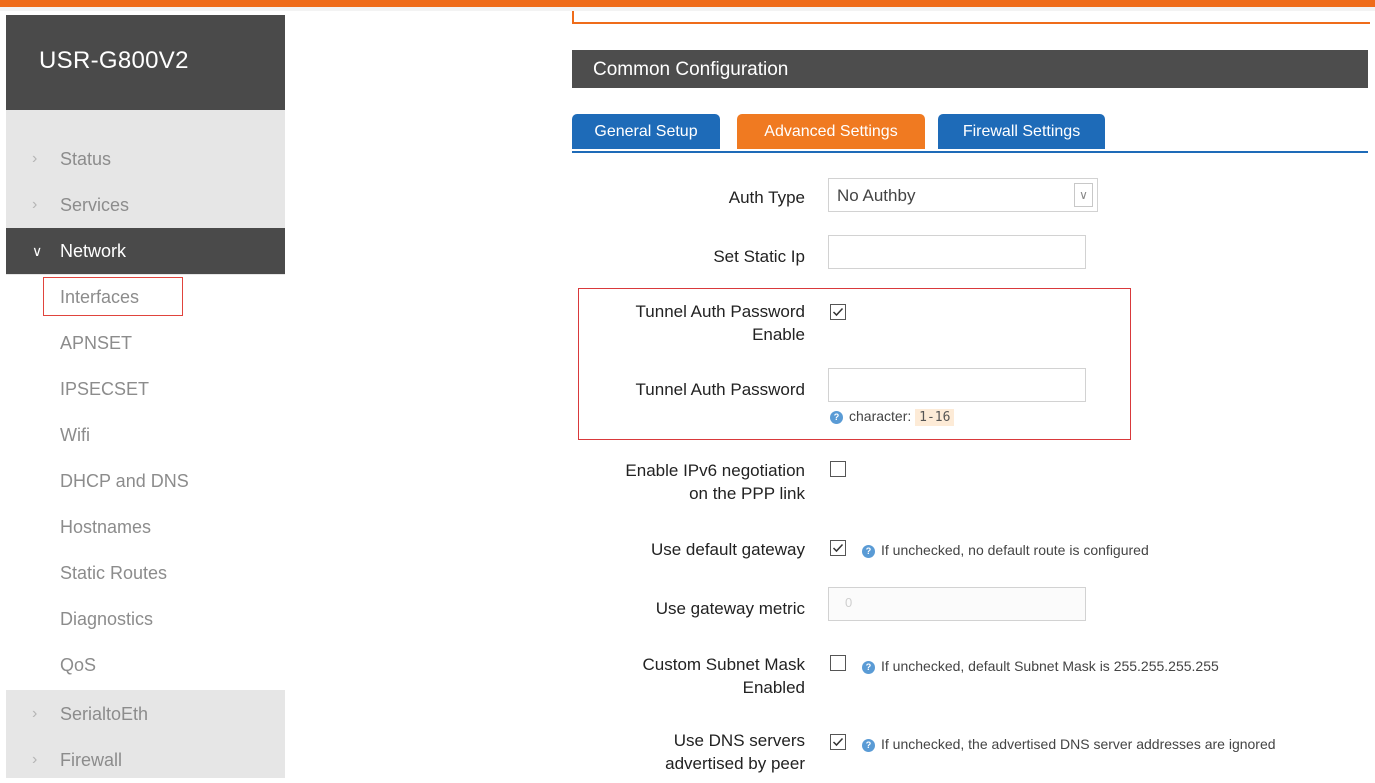  Describe the element at coordinates (747, 493) in the screenshot. I see `label-line: on the PPP link` at that location.